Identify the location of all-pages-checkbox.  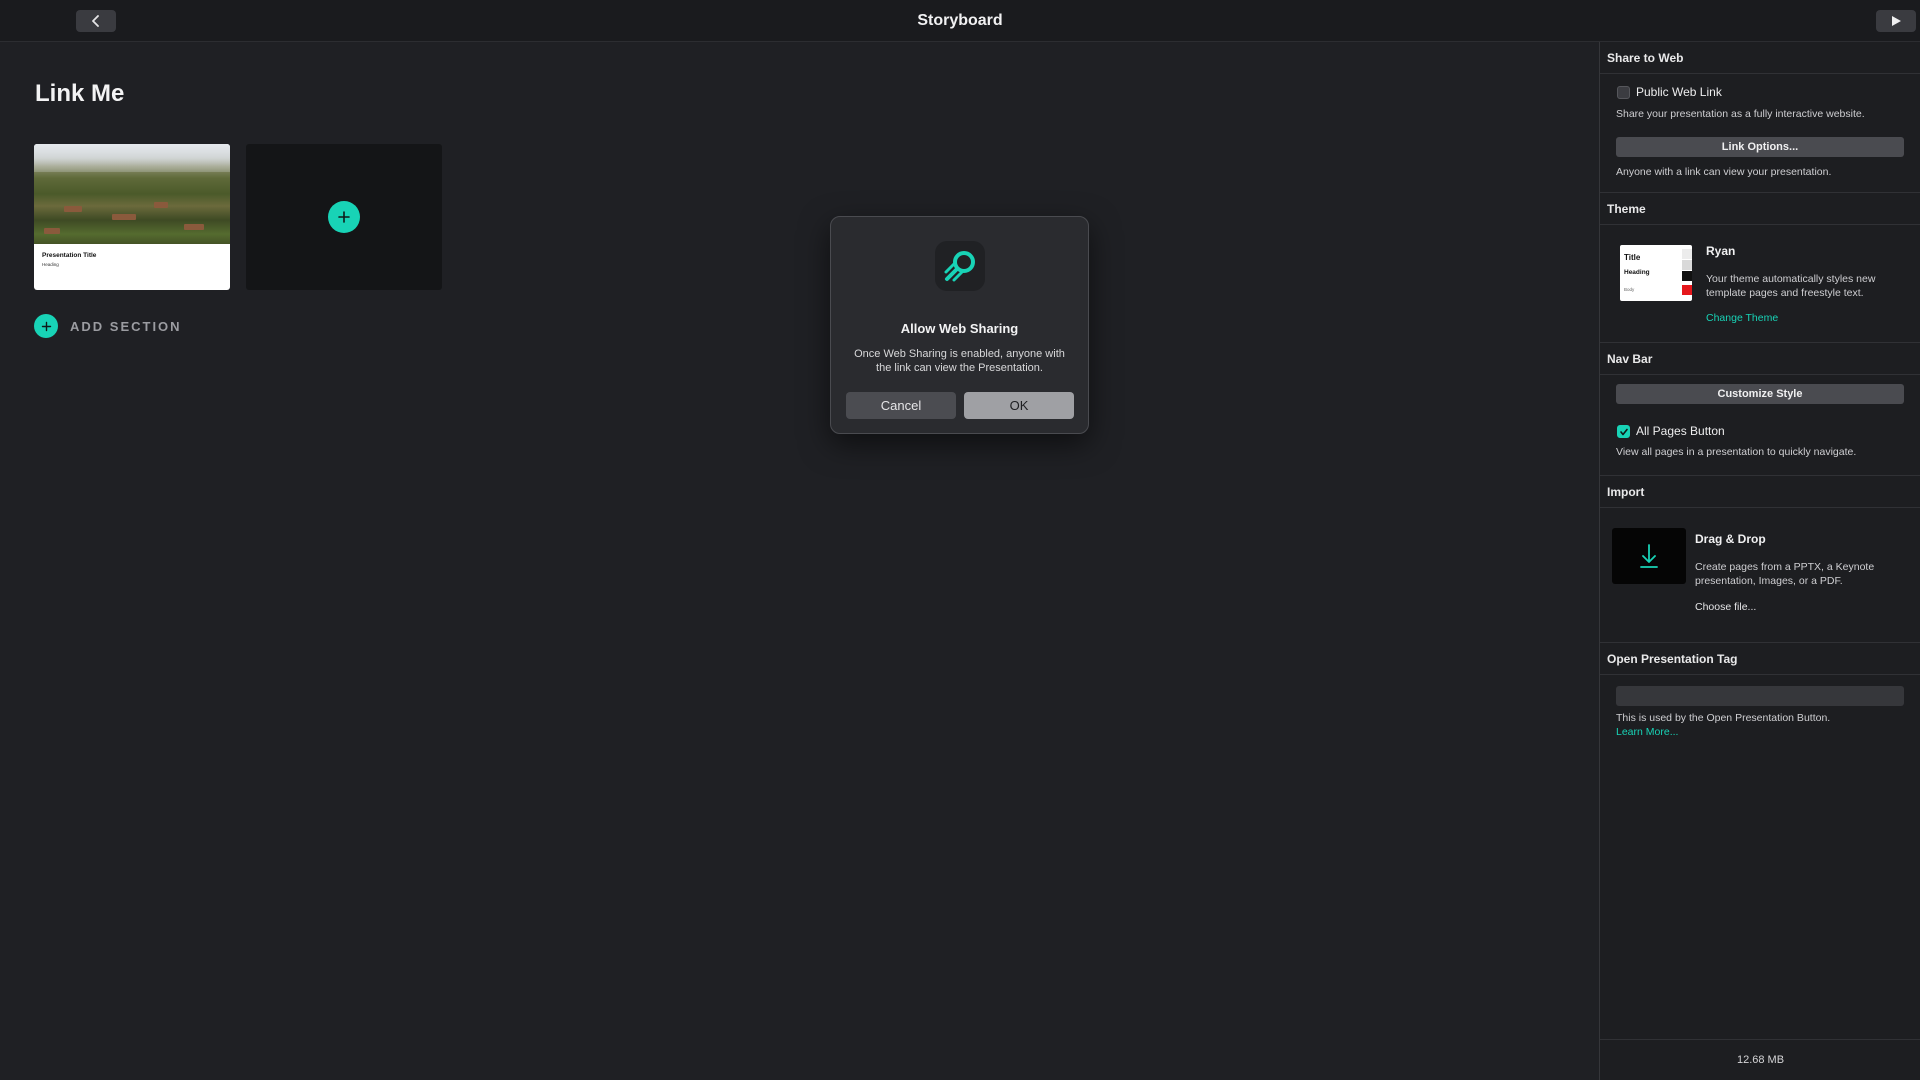
(1623, 431).